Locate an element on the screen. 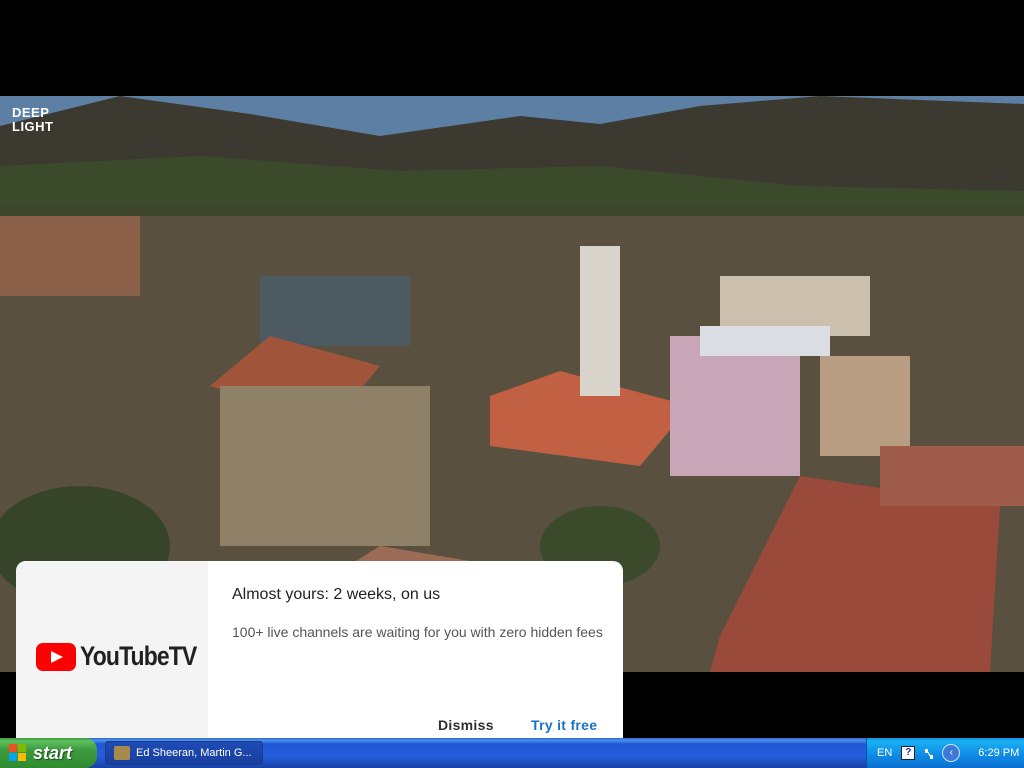 The image size is (1024, 768). promo-logo-panel: YouTubeTV is located at coordinates (112, 649).